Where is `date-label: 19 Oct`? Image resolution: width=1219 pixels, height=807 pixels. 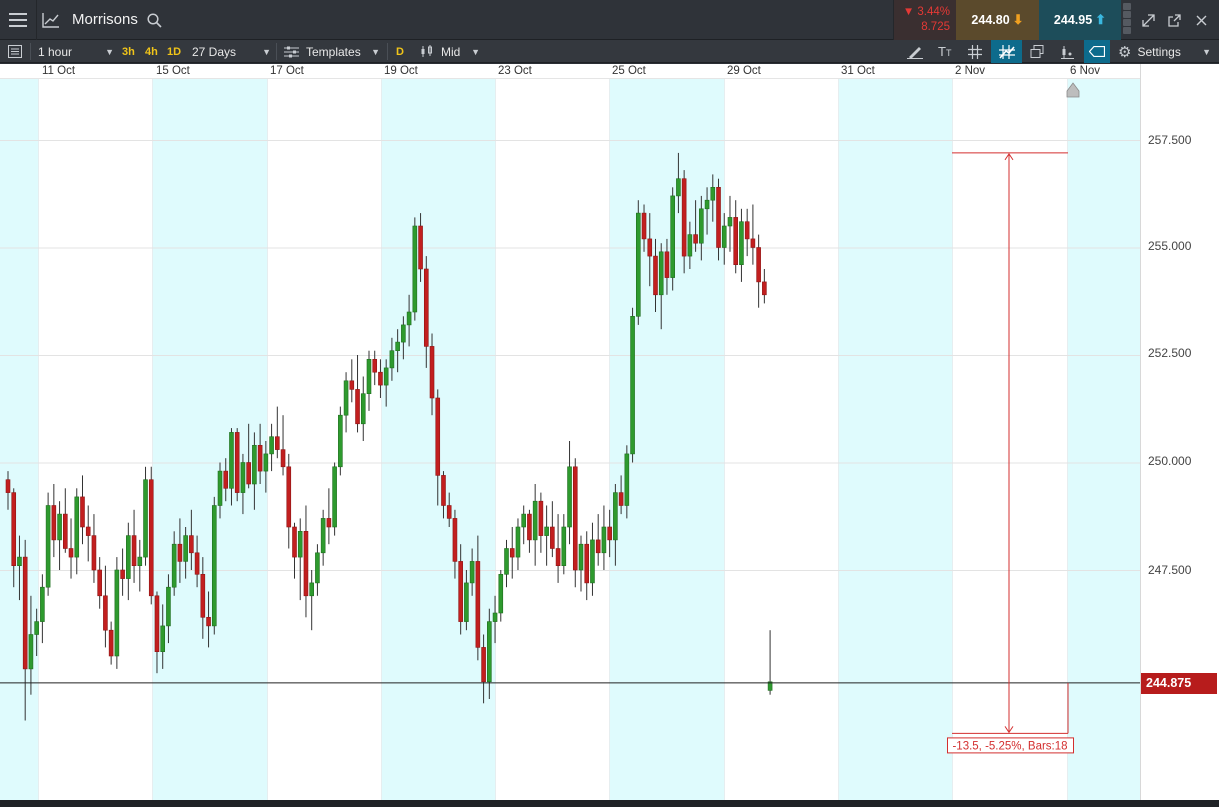
date-label: 19 Oct is located at coordinates (401, 71).